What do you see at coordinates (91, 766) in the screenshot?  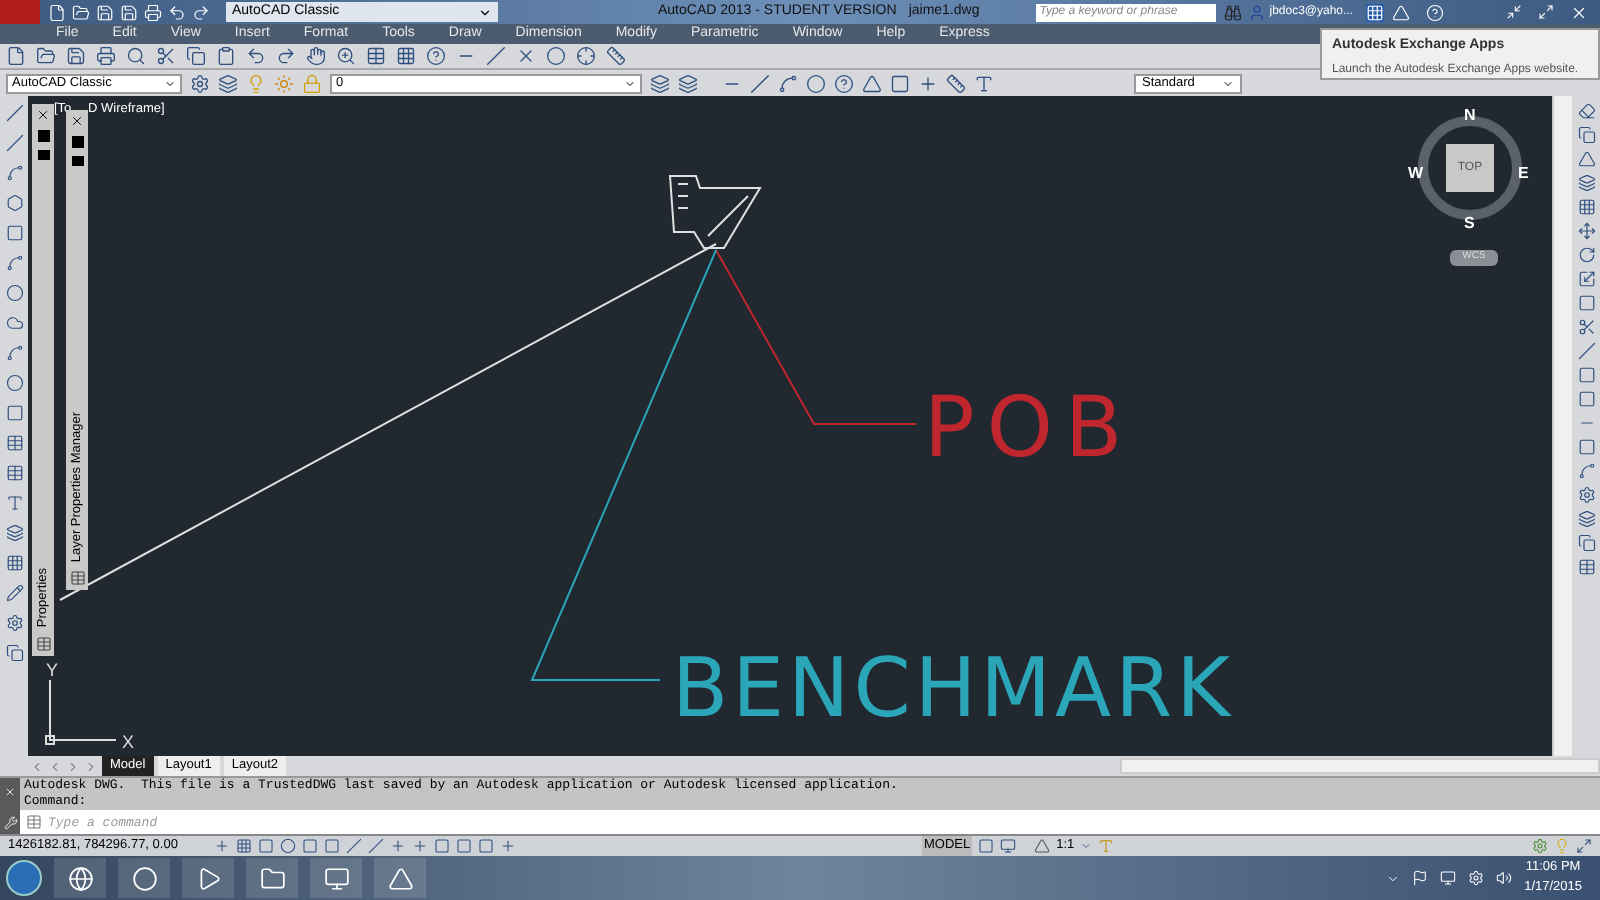 I see `last-tab-icon` at bounding box center [91, 766].